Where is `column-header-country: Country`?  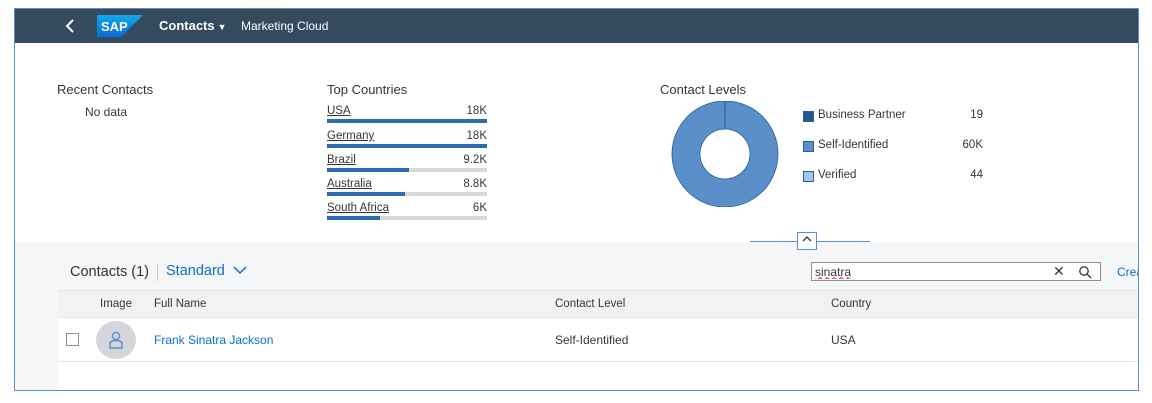 column-header-country: Country is located at coordinates (851, 304).